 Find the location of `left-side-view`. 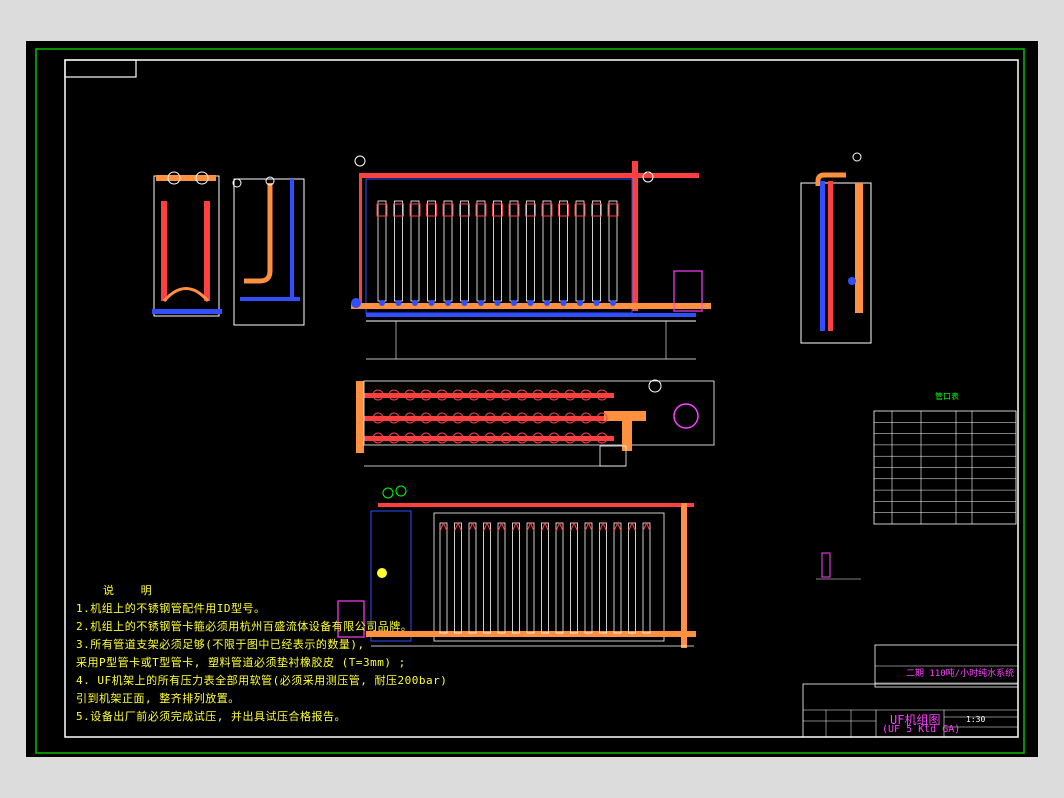

left-side-view is located at coordinates (187, 244).